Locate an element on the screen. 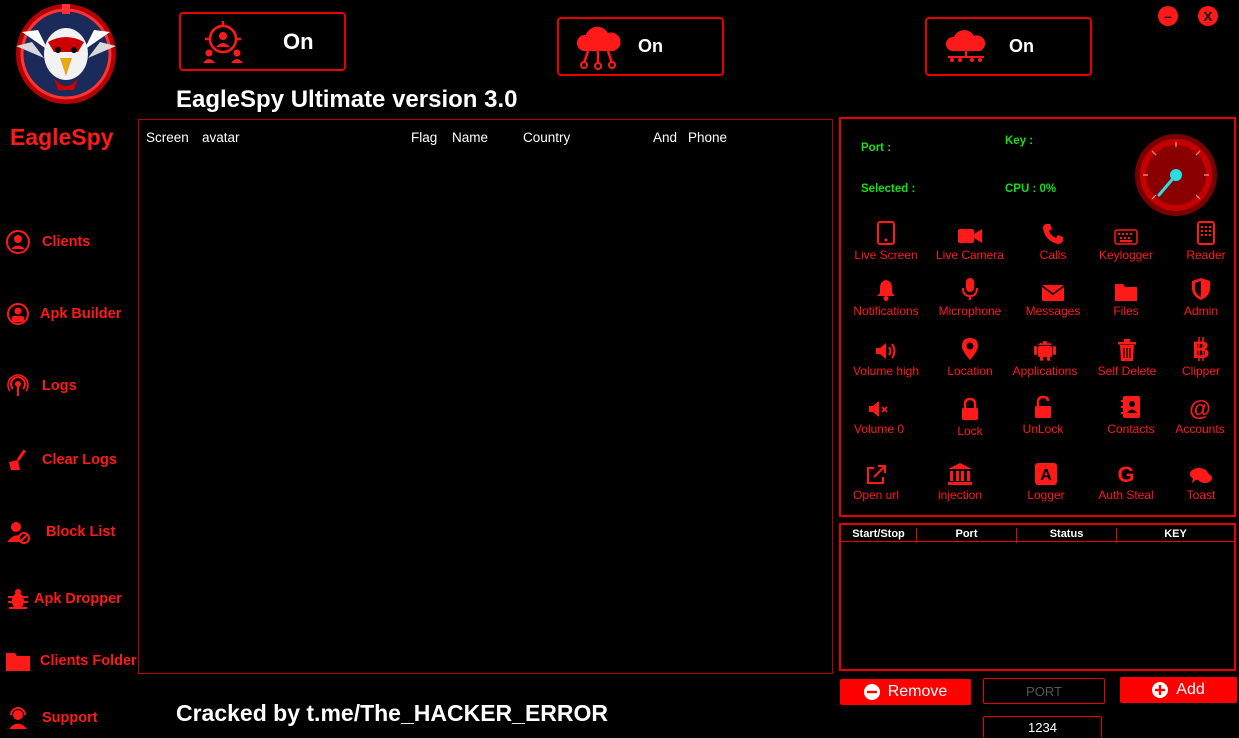 This screenshot has width=1239, height=738. user-block-icon is located at coordinates (18, 532).